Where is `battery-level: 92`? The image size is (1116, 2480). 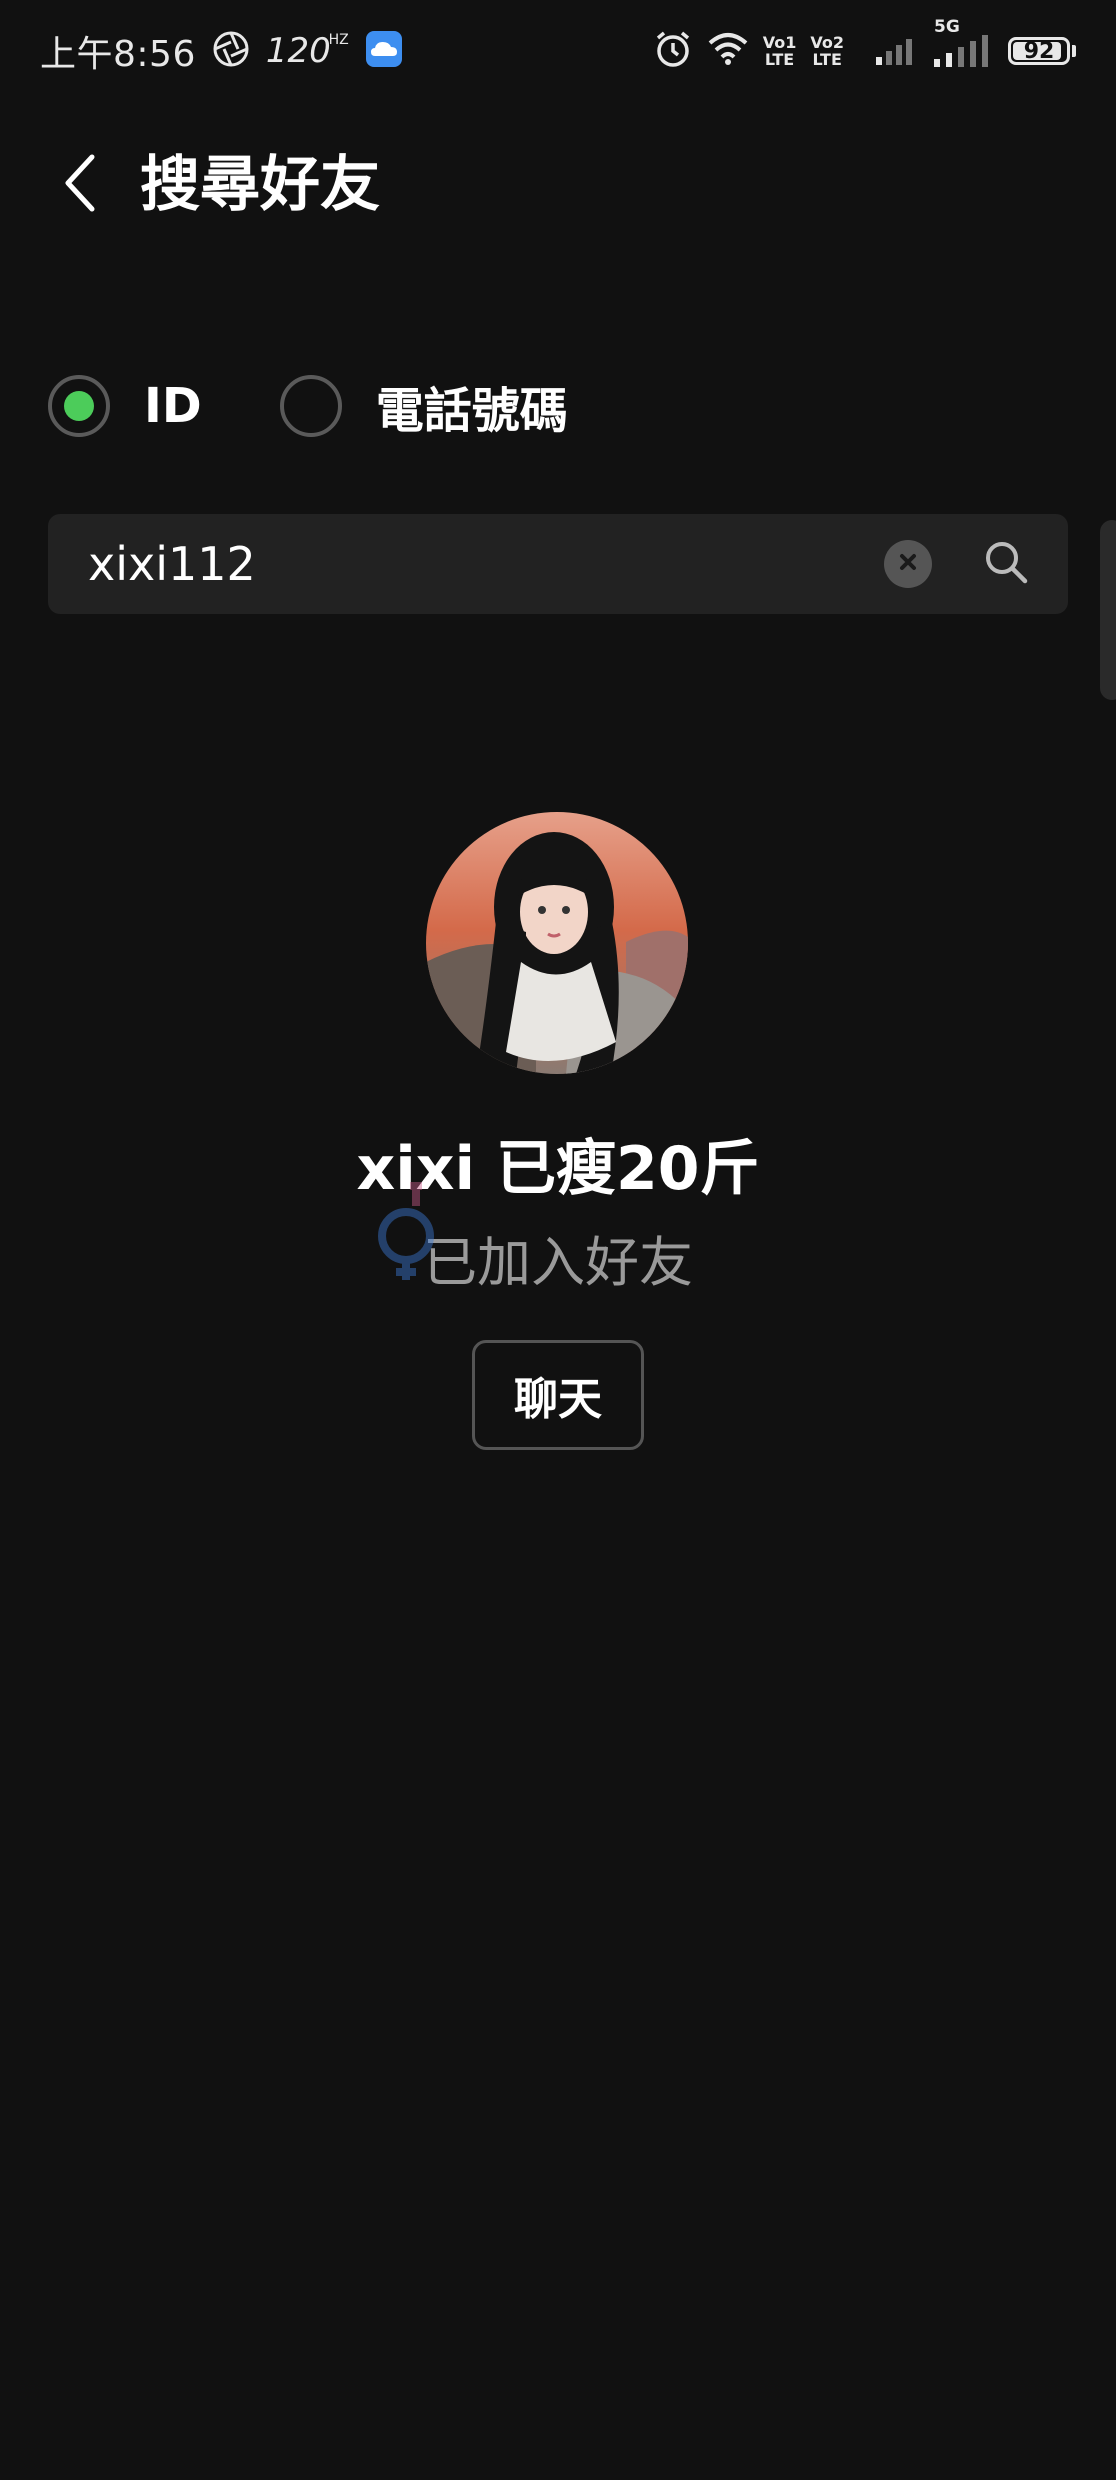 battery-level: 92 is located at coordinates (1039, 51).